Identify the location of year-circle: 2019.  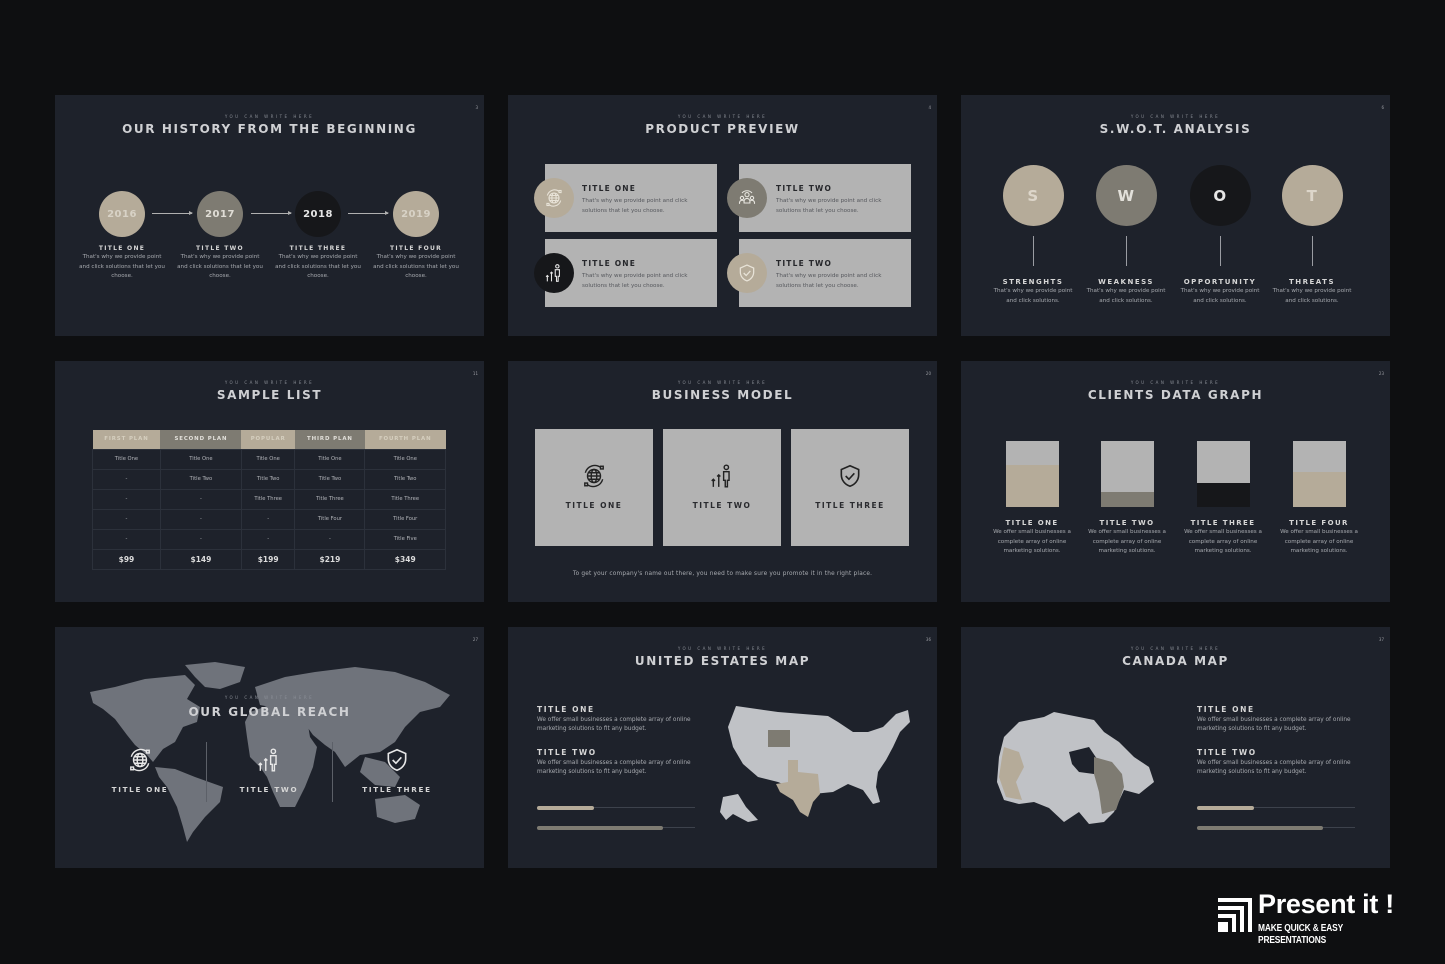
(416, 214).